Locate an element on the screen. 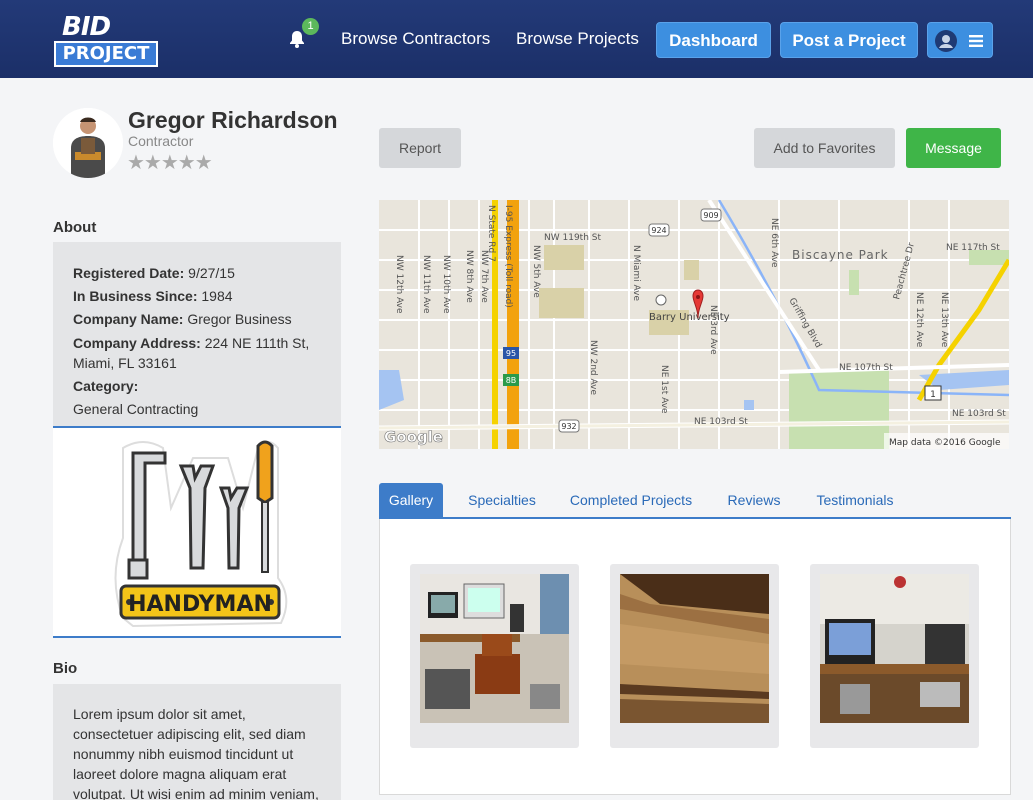 This screenshot has height=800, width=1033. dashboard-button: Dashboard is located at coordinates (713, 40).